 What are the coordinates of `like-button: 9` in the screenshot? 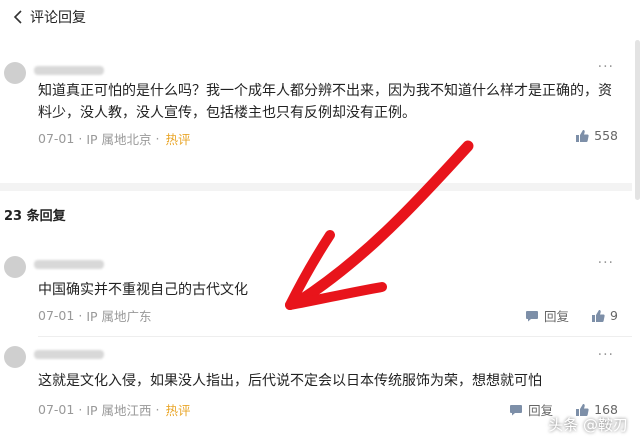 It's located at (604, 315).